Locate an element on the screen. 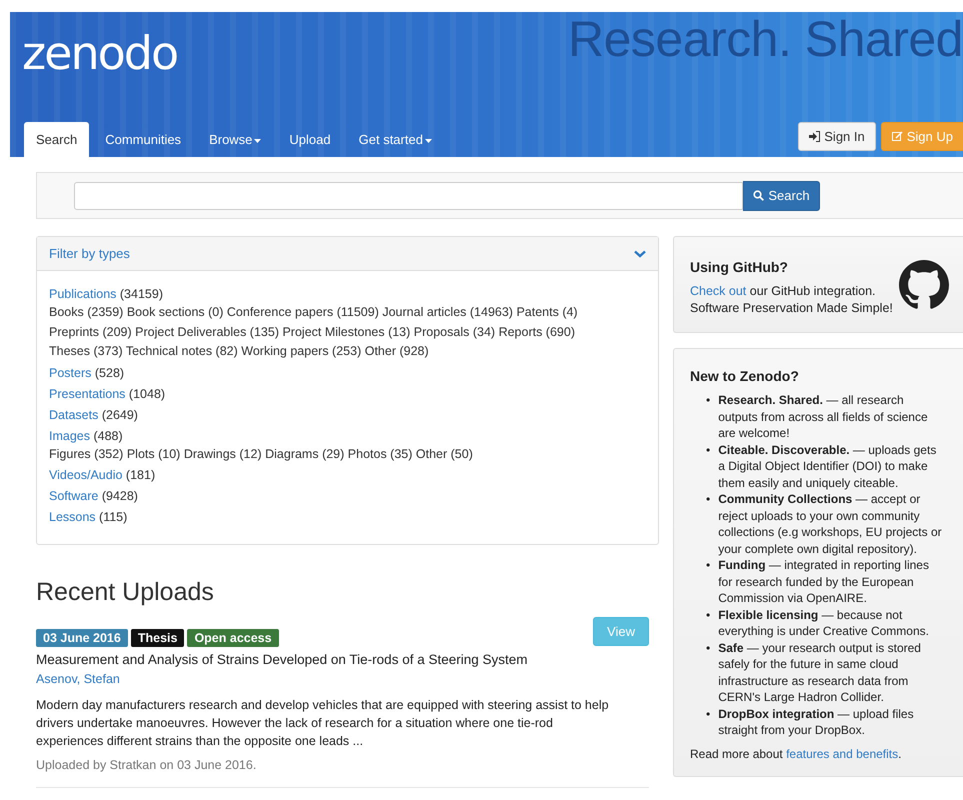 Image resolution: width=963 pixels, height=800 pixels. panel-heading: Using GitHub? is located at coordinates (739, 267).